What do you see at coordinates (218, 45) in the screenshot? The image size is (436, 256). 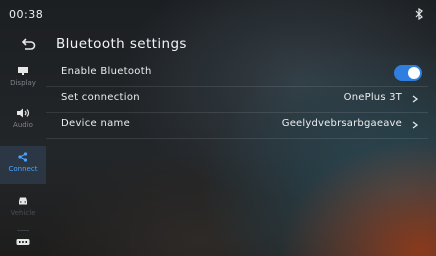 I see `title-bar: Bluetooth settings` at bounding box center [218, 45].